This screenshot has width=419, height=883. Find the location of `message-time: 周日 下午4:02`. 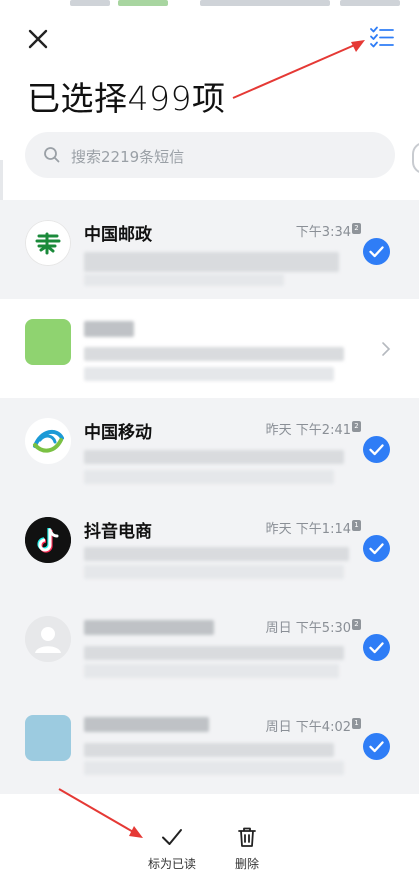

message-time: 周日 下午4:02 is located at coordinates (308, 727).